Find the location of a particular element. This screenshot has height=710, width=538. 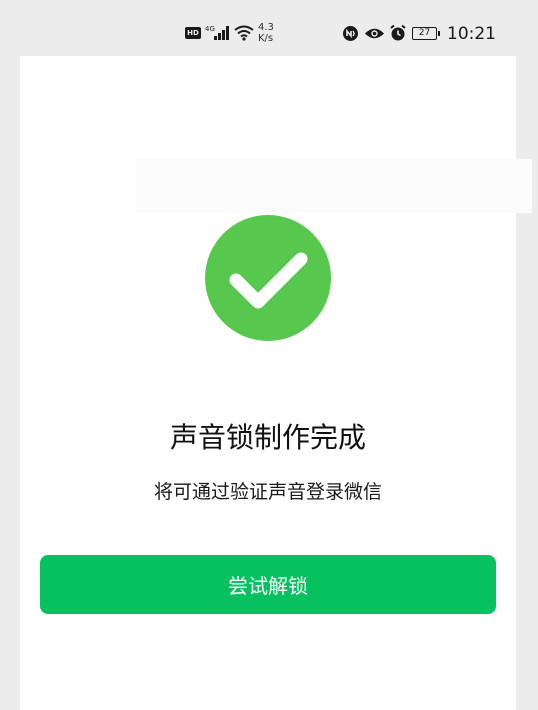

network-speed: 4.3 K/s is located at coordinates (270, 33).